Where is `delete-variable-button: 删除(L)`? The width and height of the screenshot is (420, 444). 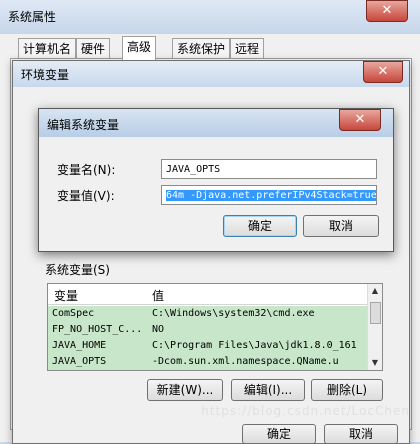
delete-variable-button: 删除(L) is located at coordinates (347, 390).